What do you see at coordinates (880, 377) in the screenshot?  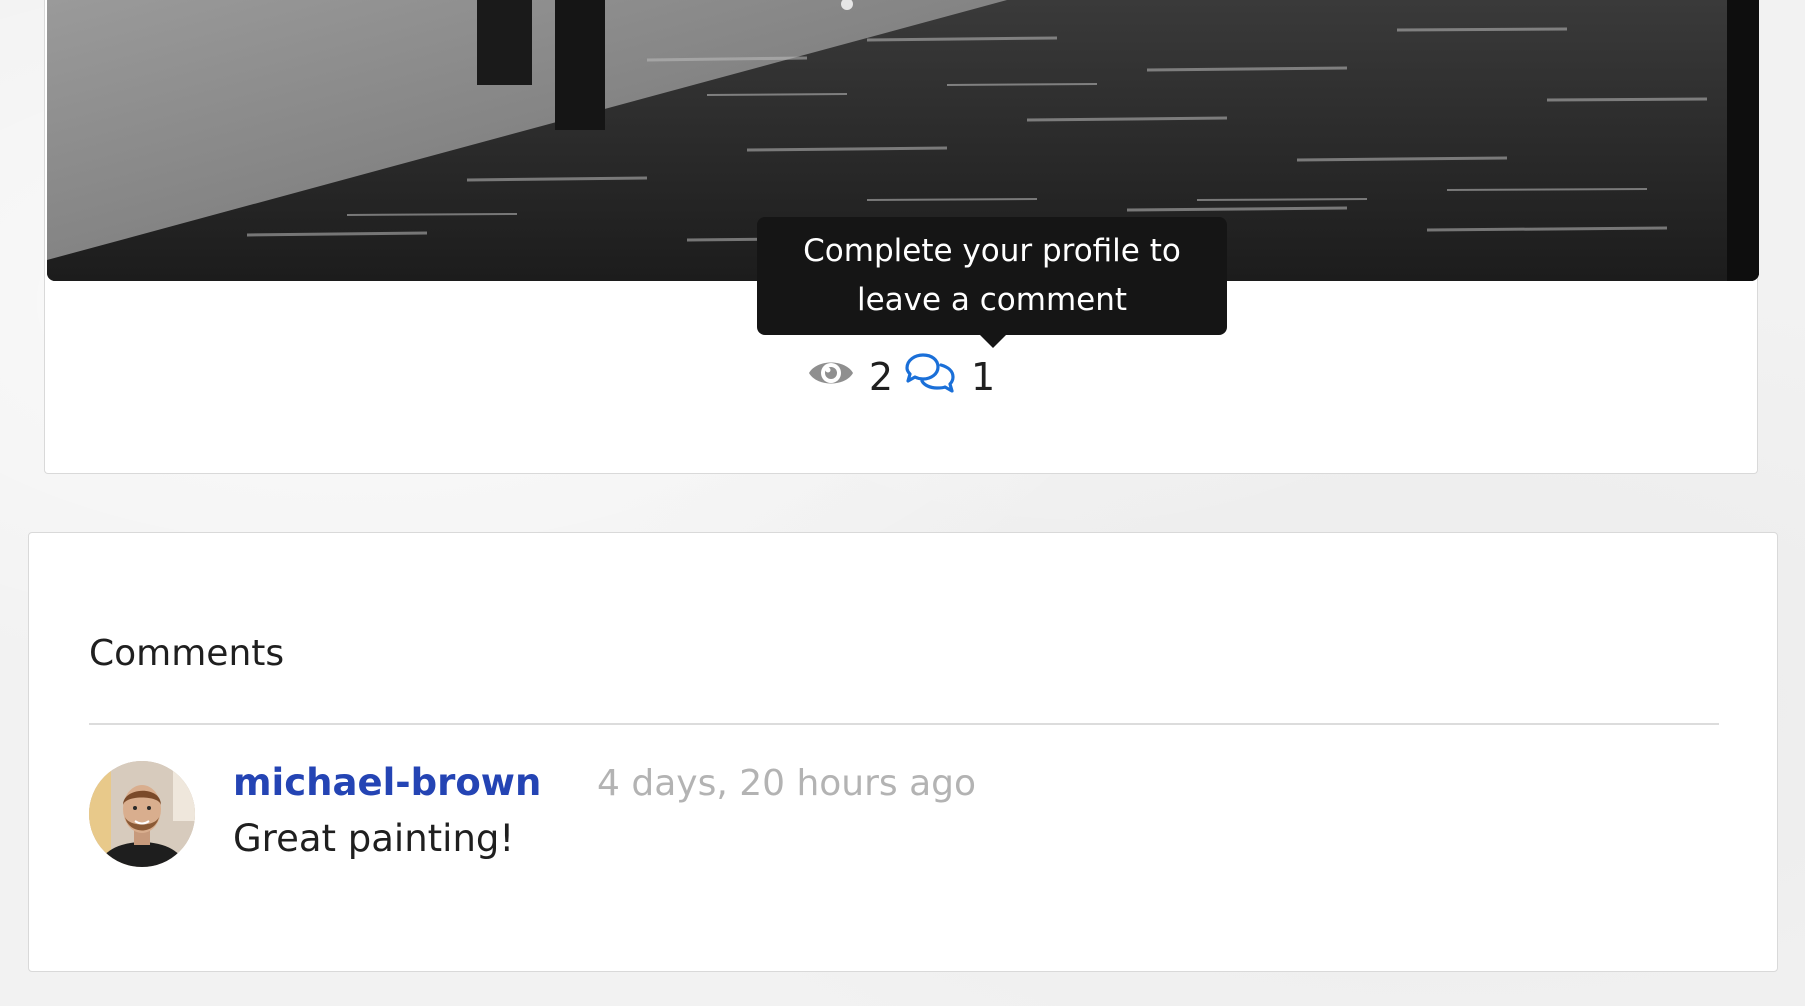 I see `views-count: 2` at bounding box center [880, 377].